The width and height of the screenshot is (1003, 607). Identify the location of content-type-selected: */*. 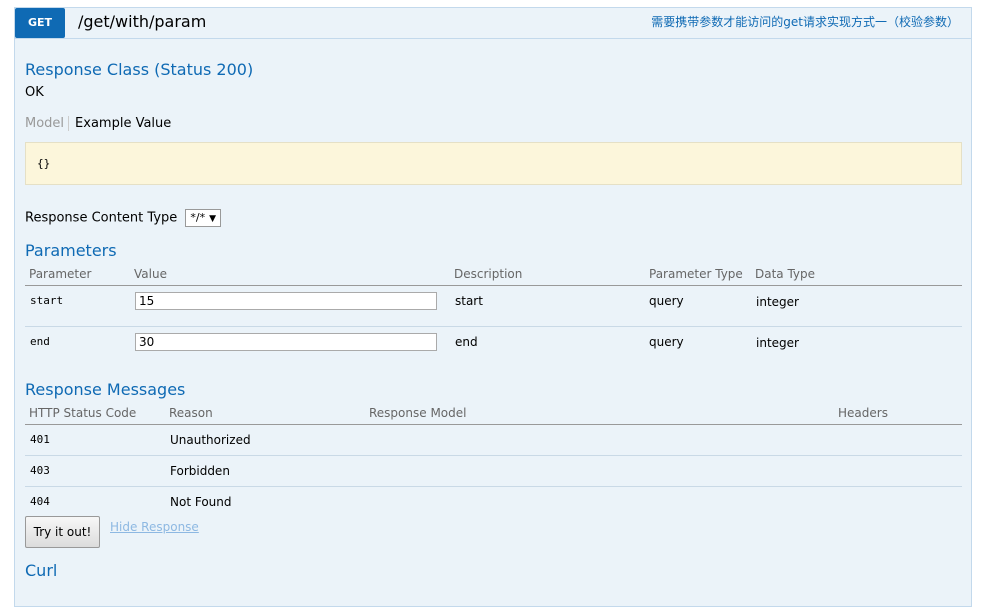
(198, 217).